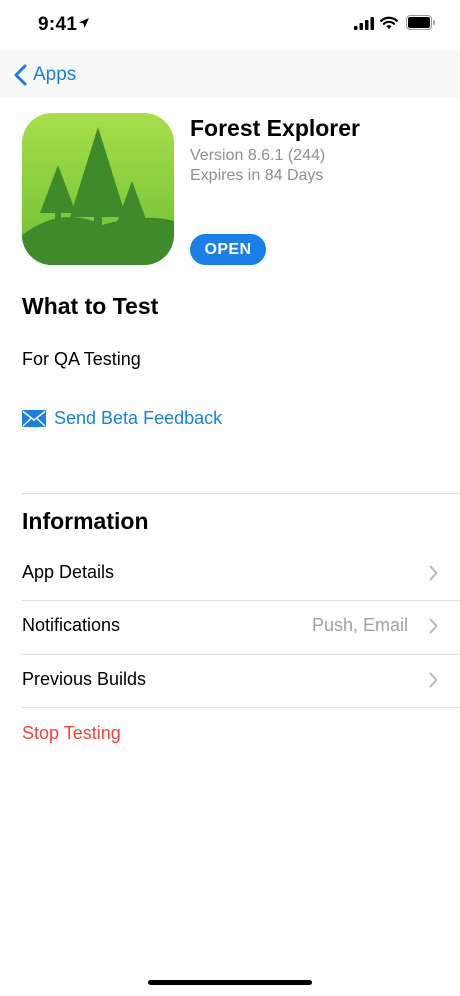 This screenshot has width=460, height=996. What do you see at coordinates (68, 572) in the screenshot?
I see `row-label: App Details` at bounding box center [68, 572].